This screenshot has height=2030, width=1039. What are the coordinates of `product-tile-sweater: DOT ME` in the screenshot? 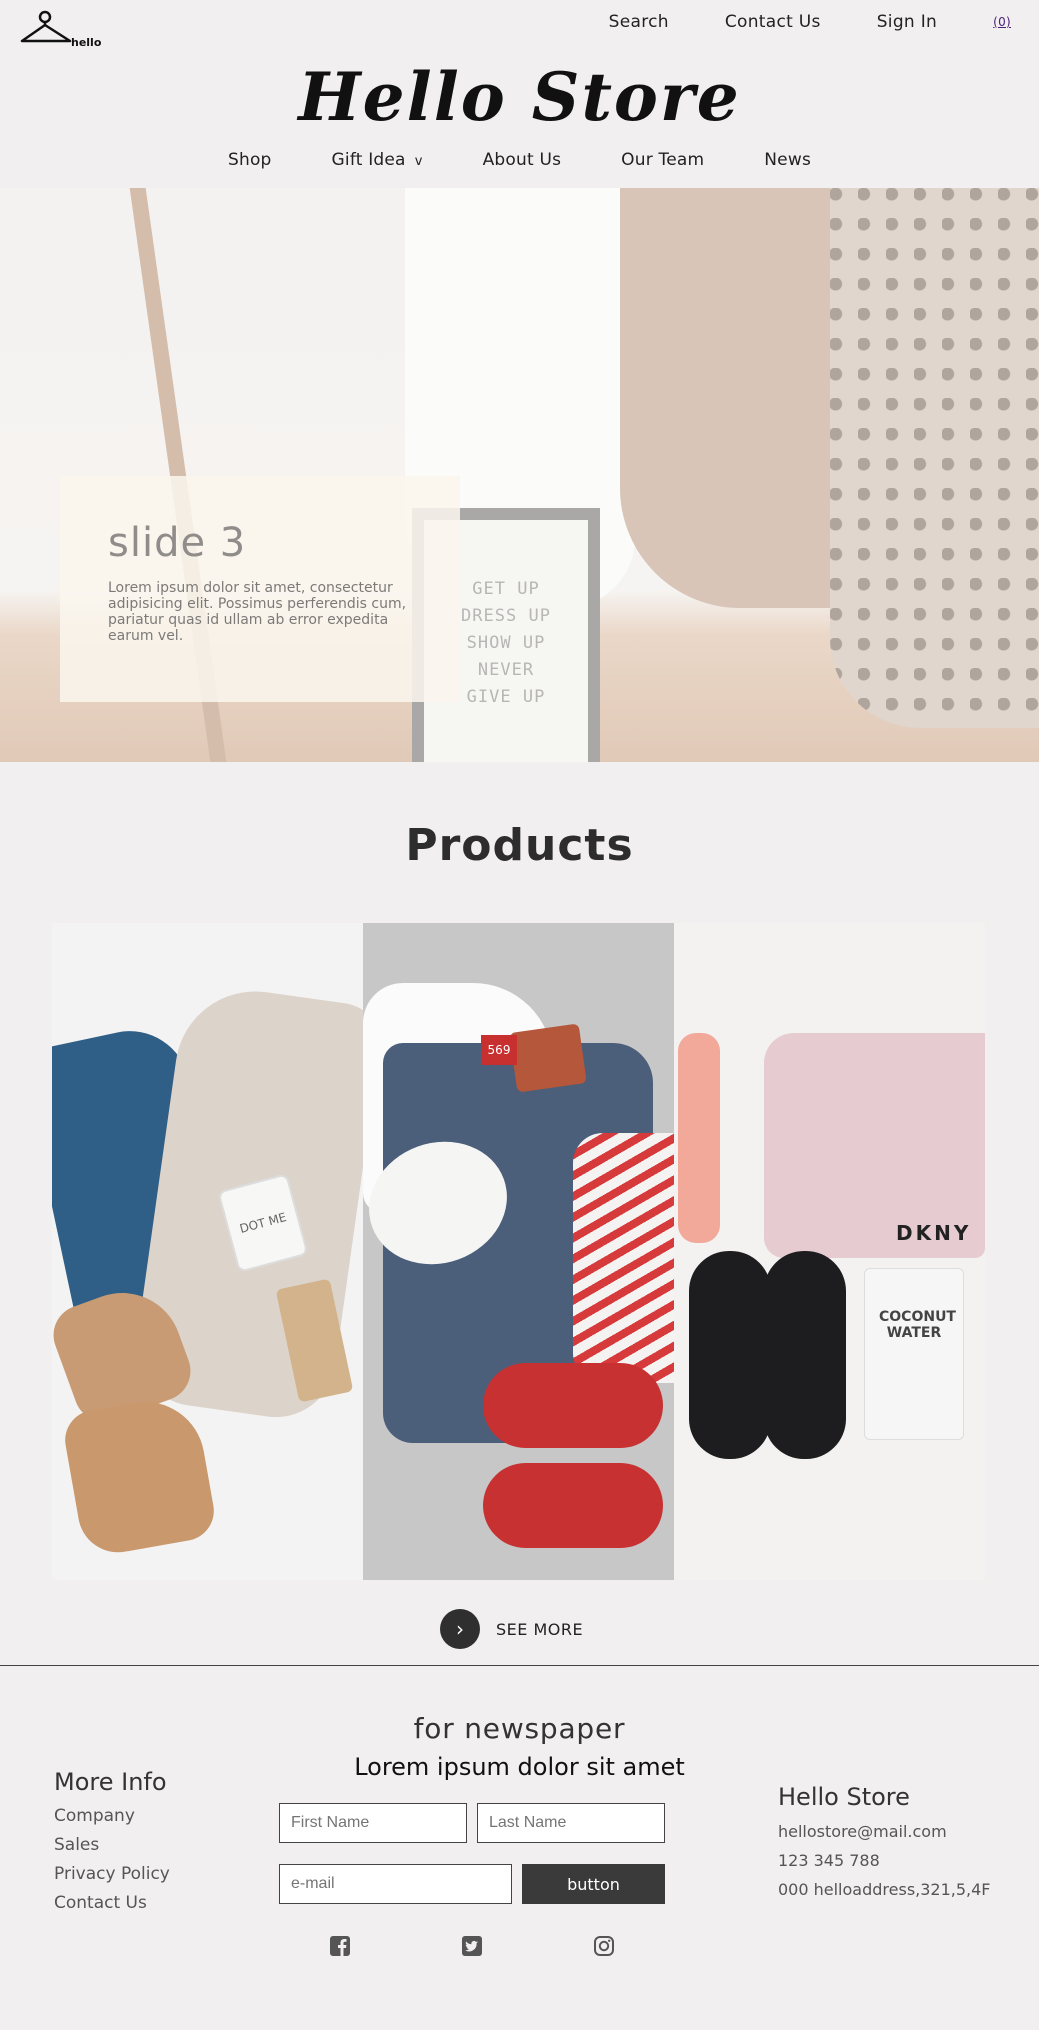 It's located at (207, 1251).